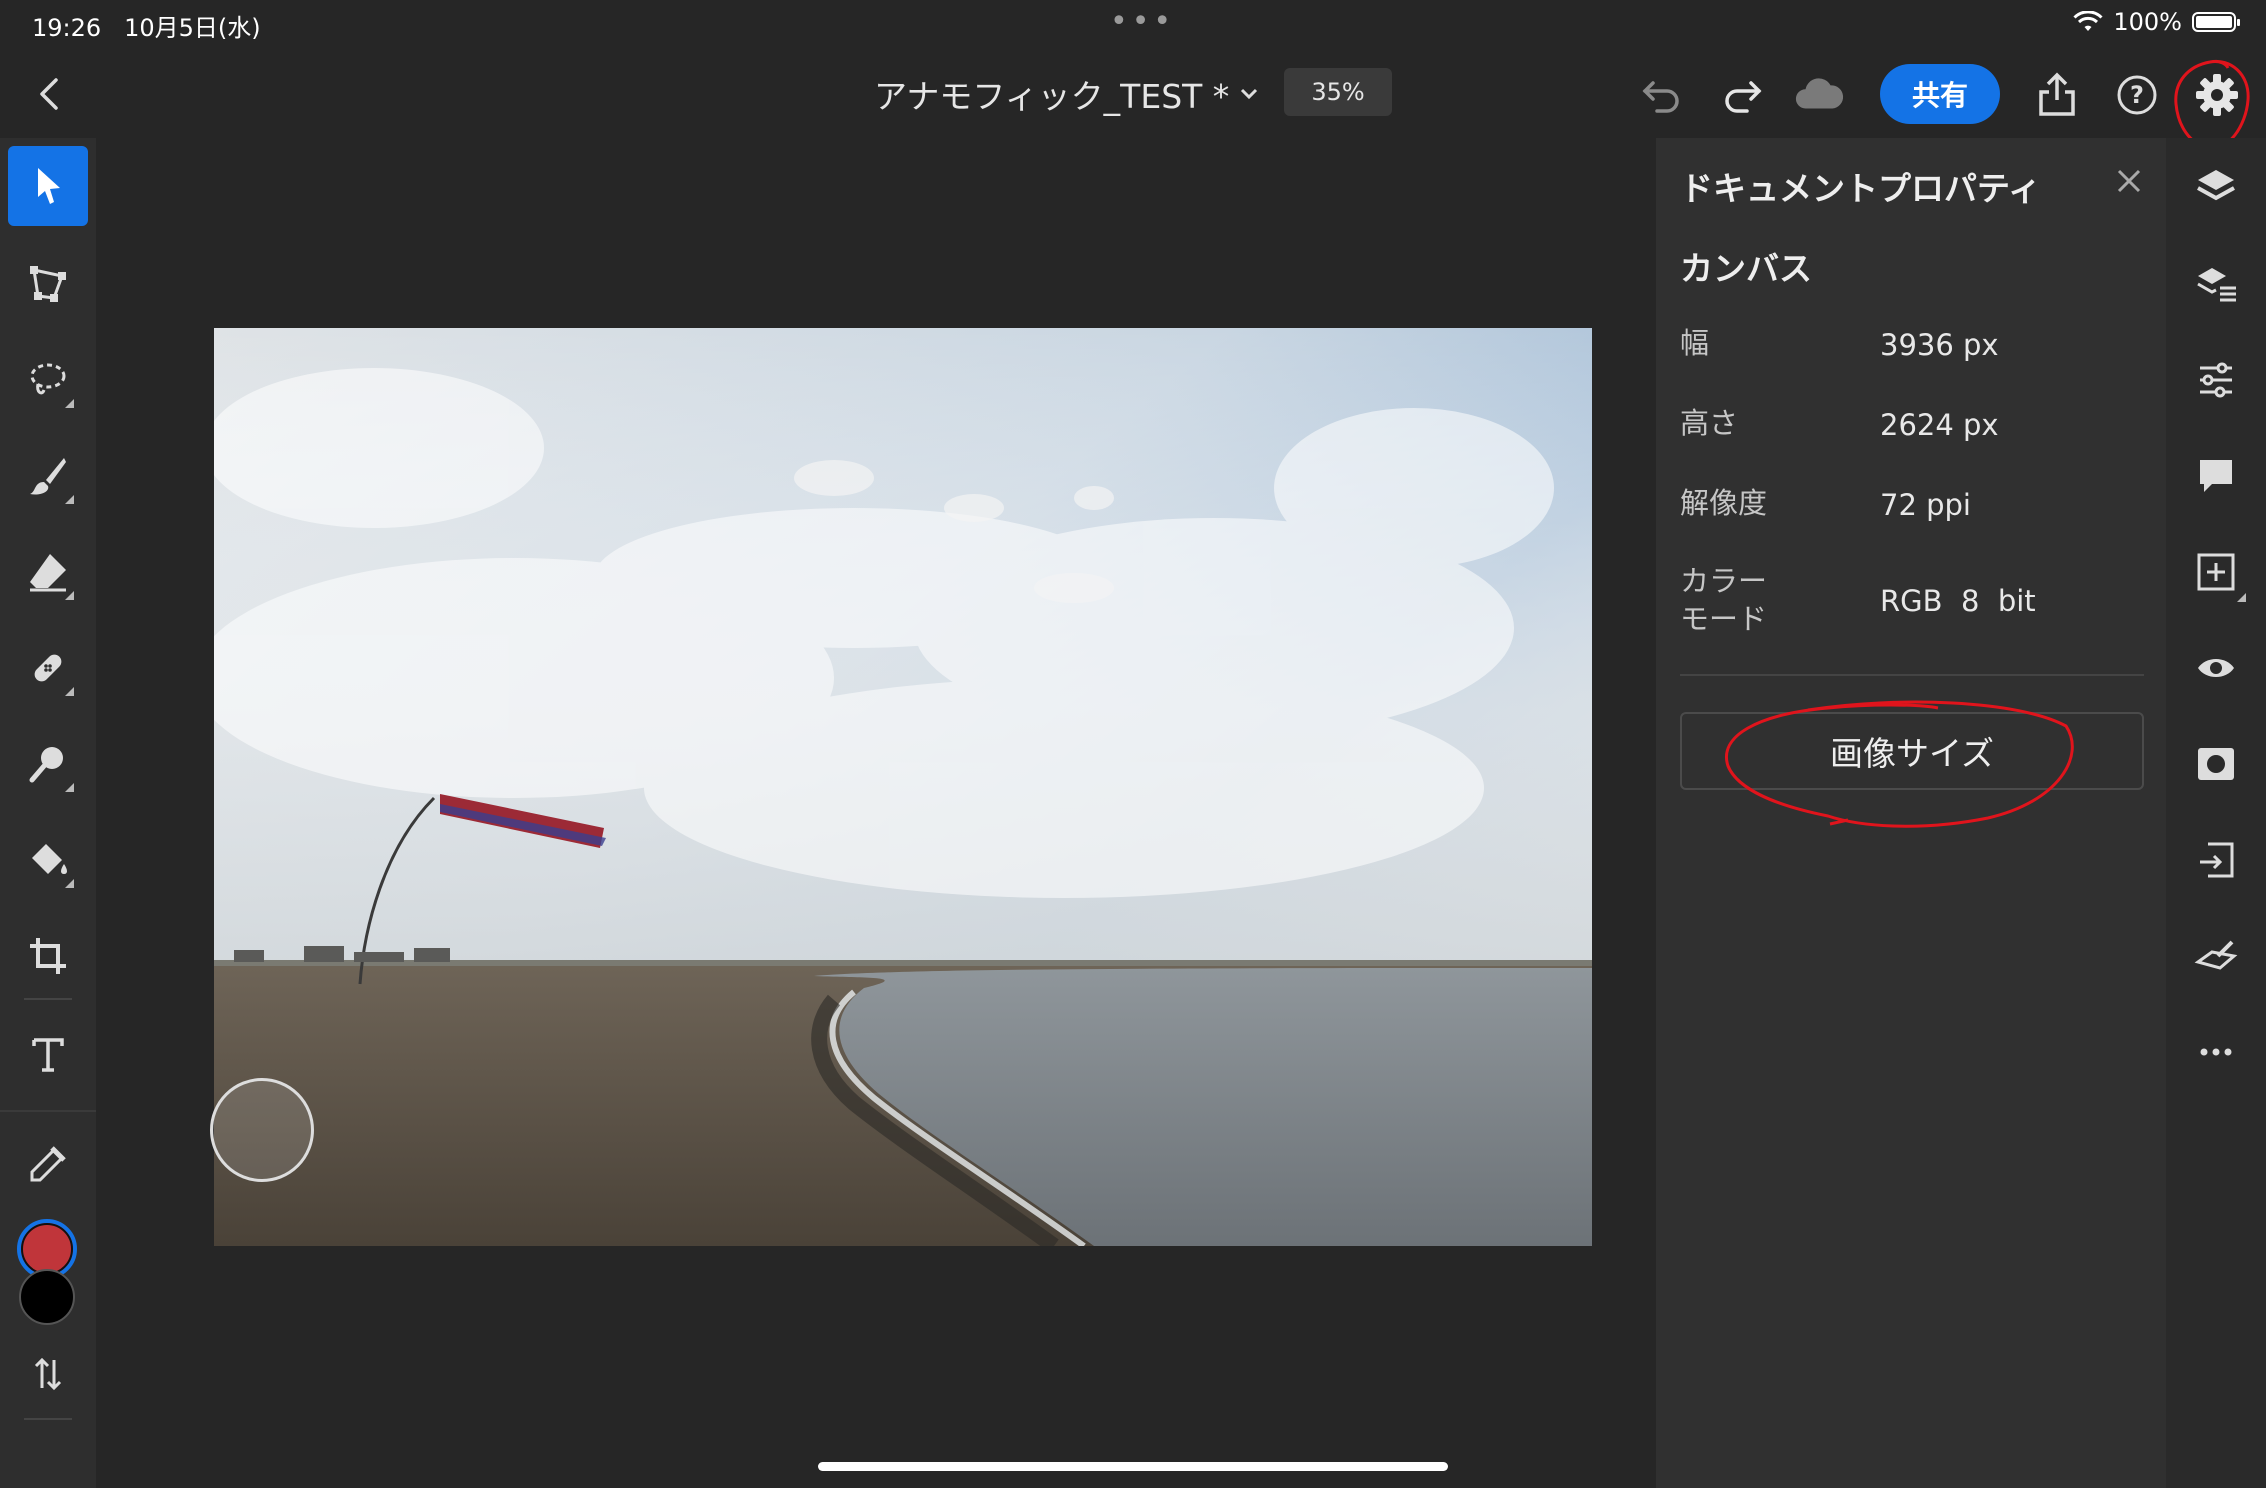 This screenshot has width=2266, height=1488. Describe the element at coordinates (1819, 95) in the screenshot. I see `cloud-icon` at that location.